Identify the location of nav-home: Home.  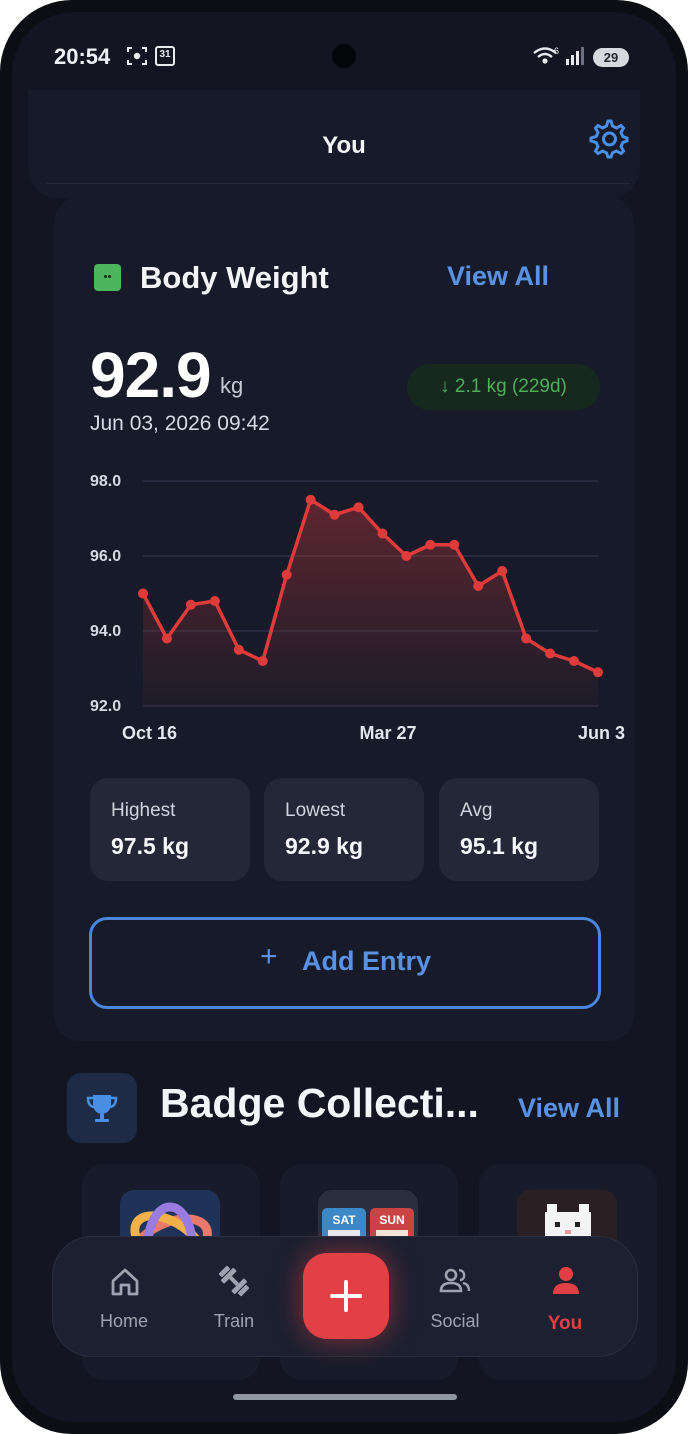
(124, 1296).